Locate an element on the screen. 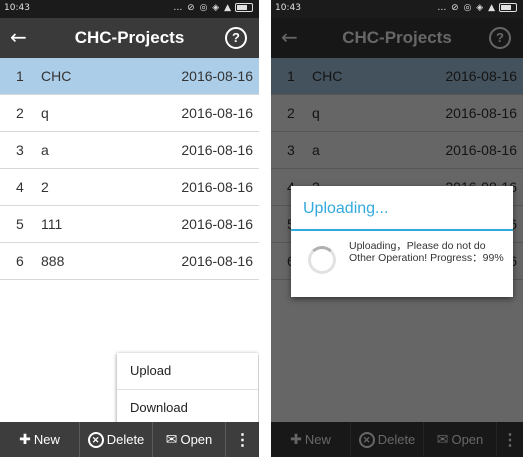  project-row-6: 6 888 2016-08-16 is located at coordinates (129, 261).